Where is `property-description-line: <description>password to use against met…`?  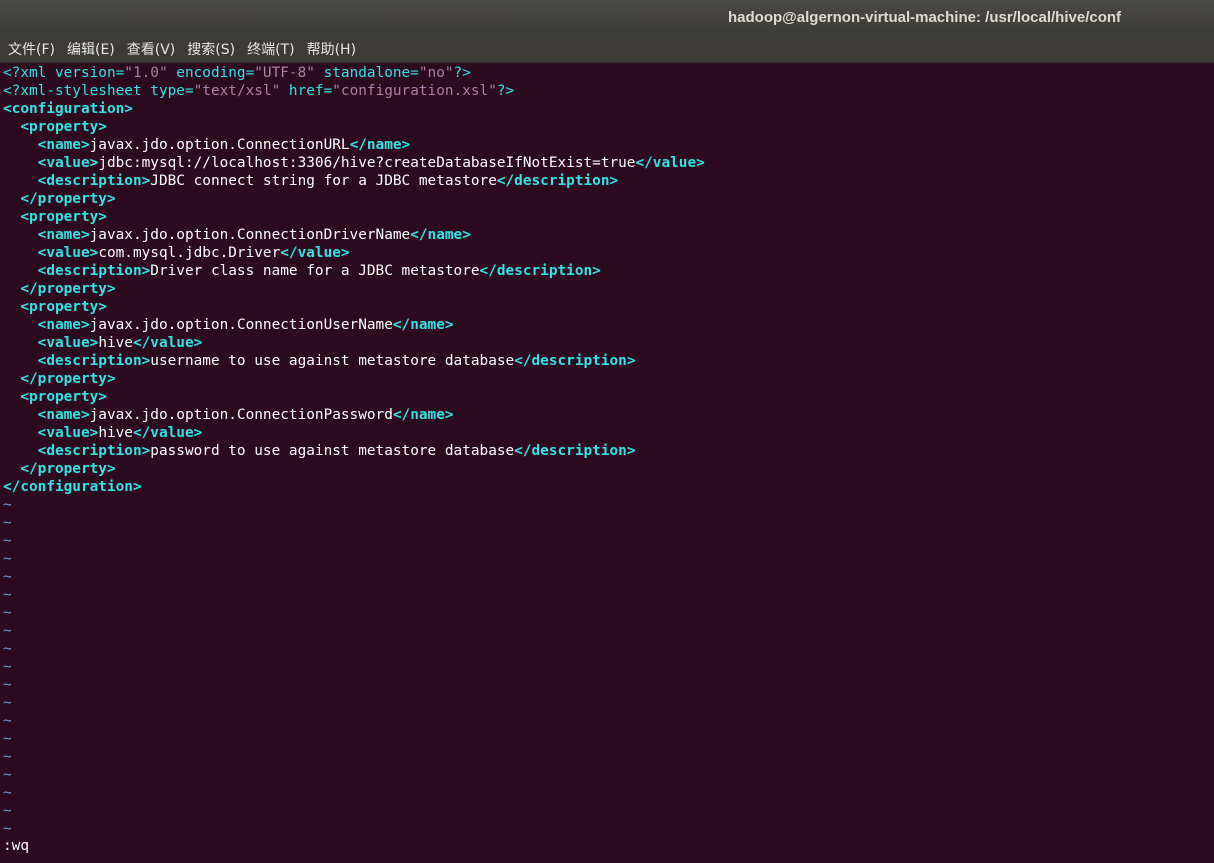
property-description-line: <description>password to use against met… is located at coordinates (608, 451).